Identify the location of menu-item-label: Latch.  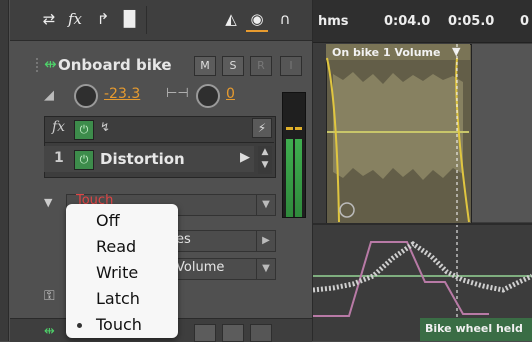
(118, 298).